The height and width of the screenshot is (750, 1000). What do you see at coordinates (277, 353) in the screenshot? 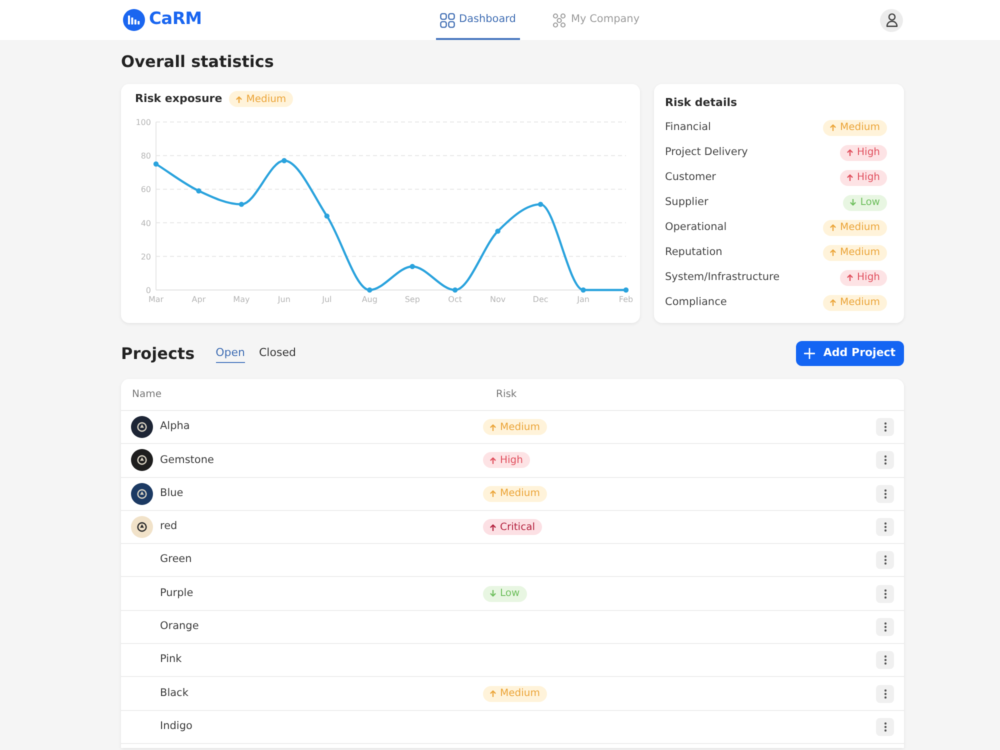
I see `filter-tab: Closed` at bounding box center [277, 353].